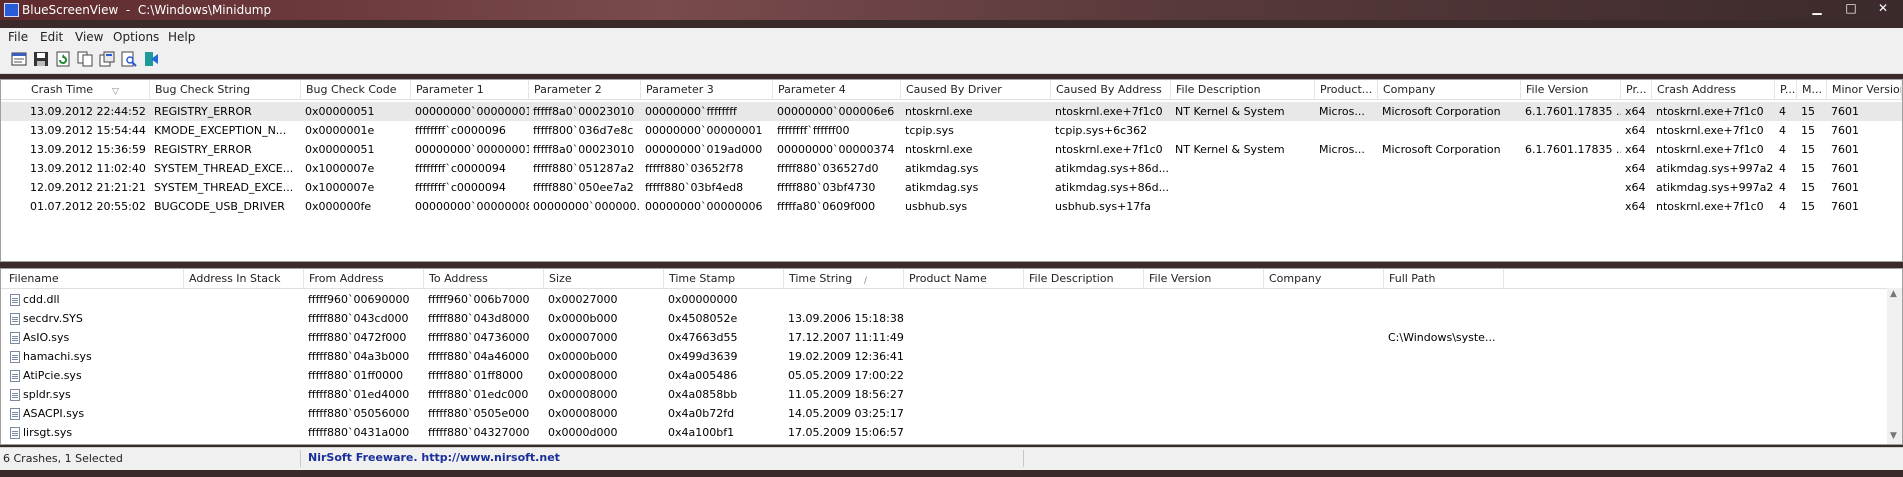 The width and height of the screenshot is (1903, 477). What do you see at coordinates (51, 37) in the screenshot?
I see `menu-edit: Edit` at bounding box center [51, 37].